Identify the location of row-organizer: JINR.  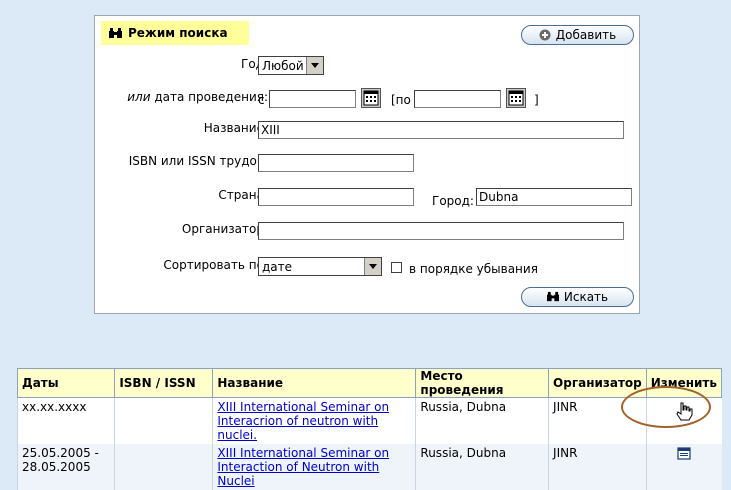
(597, 467).